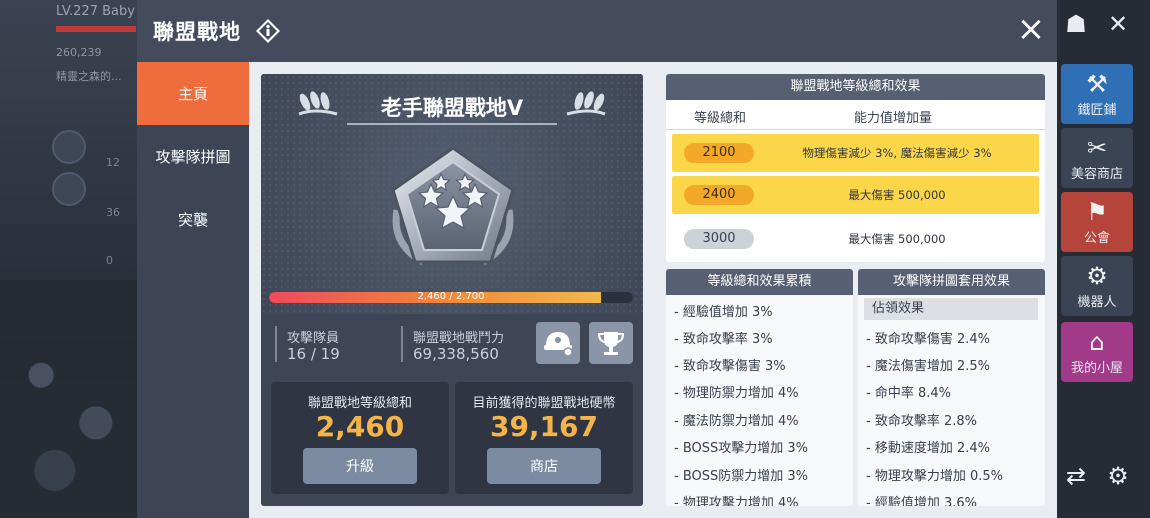 The height and width of the screenshot is (518, 1150). Describe the element at coordinates (951, 309) in the screenshot. I see `occupation-effect-header: 佔領效果` at that location.